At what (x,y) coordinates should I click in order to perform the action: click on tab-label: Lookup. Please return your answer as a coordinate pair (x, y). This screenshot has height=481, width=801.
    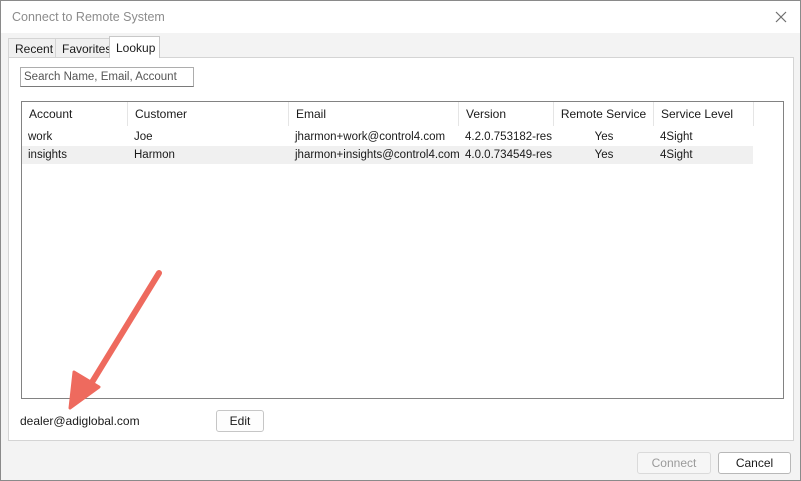
    Looking at the image, I should click on (136, 47).